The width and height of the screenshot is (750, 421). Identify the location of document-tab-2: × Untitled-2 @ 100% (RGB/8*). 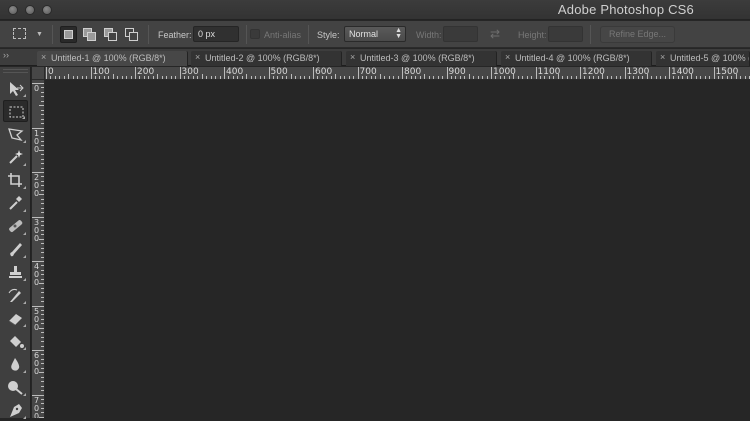
(266, 58).